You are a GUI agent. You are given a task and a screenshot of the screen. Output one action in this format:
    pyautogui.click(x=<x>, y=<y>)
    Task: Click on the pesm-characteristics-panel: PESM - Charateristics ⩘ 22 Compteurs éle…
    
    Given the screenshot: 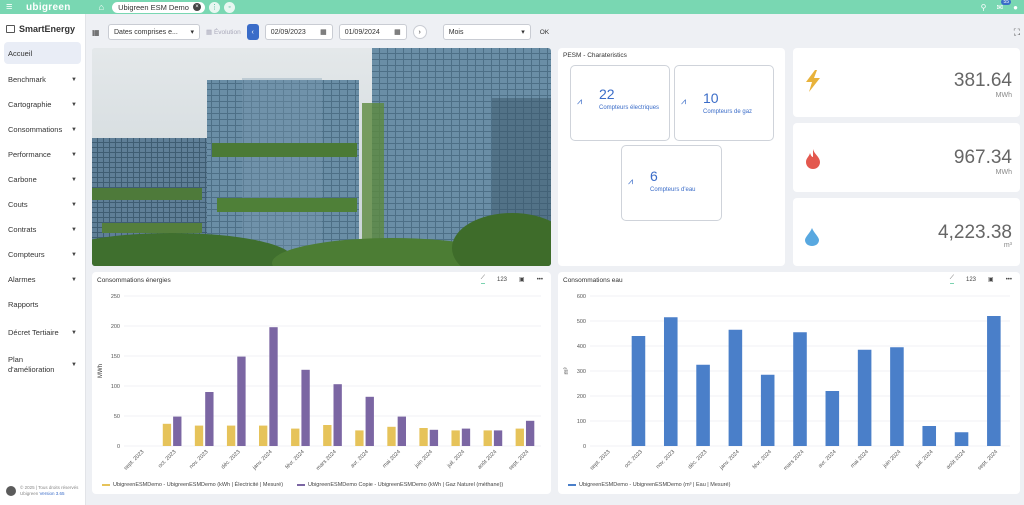 What is the action you would take?
    pyautogui.click(x=671, y=157)
    